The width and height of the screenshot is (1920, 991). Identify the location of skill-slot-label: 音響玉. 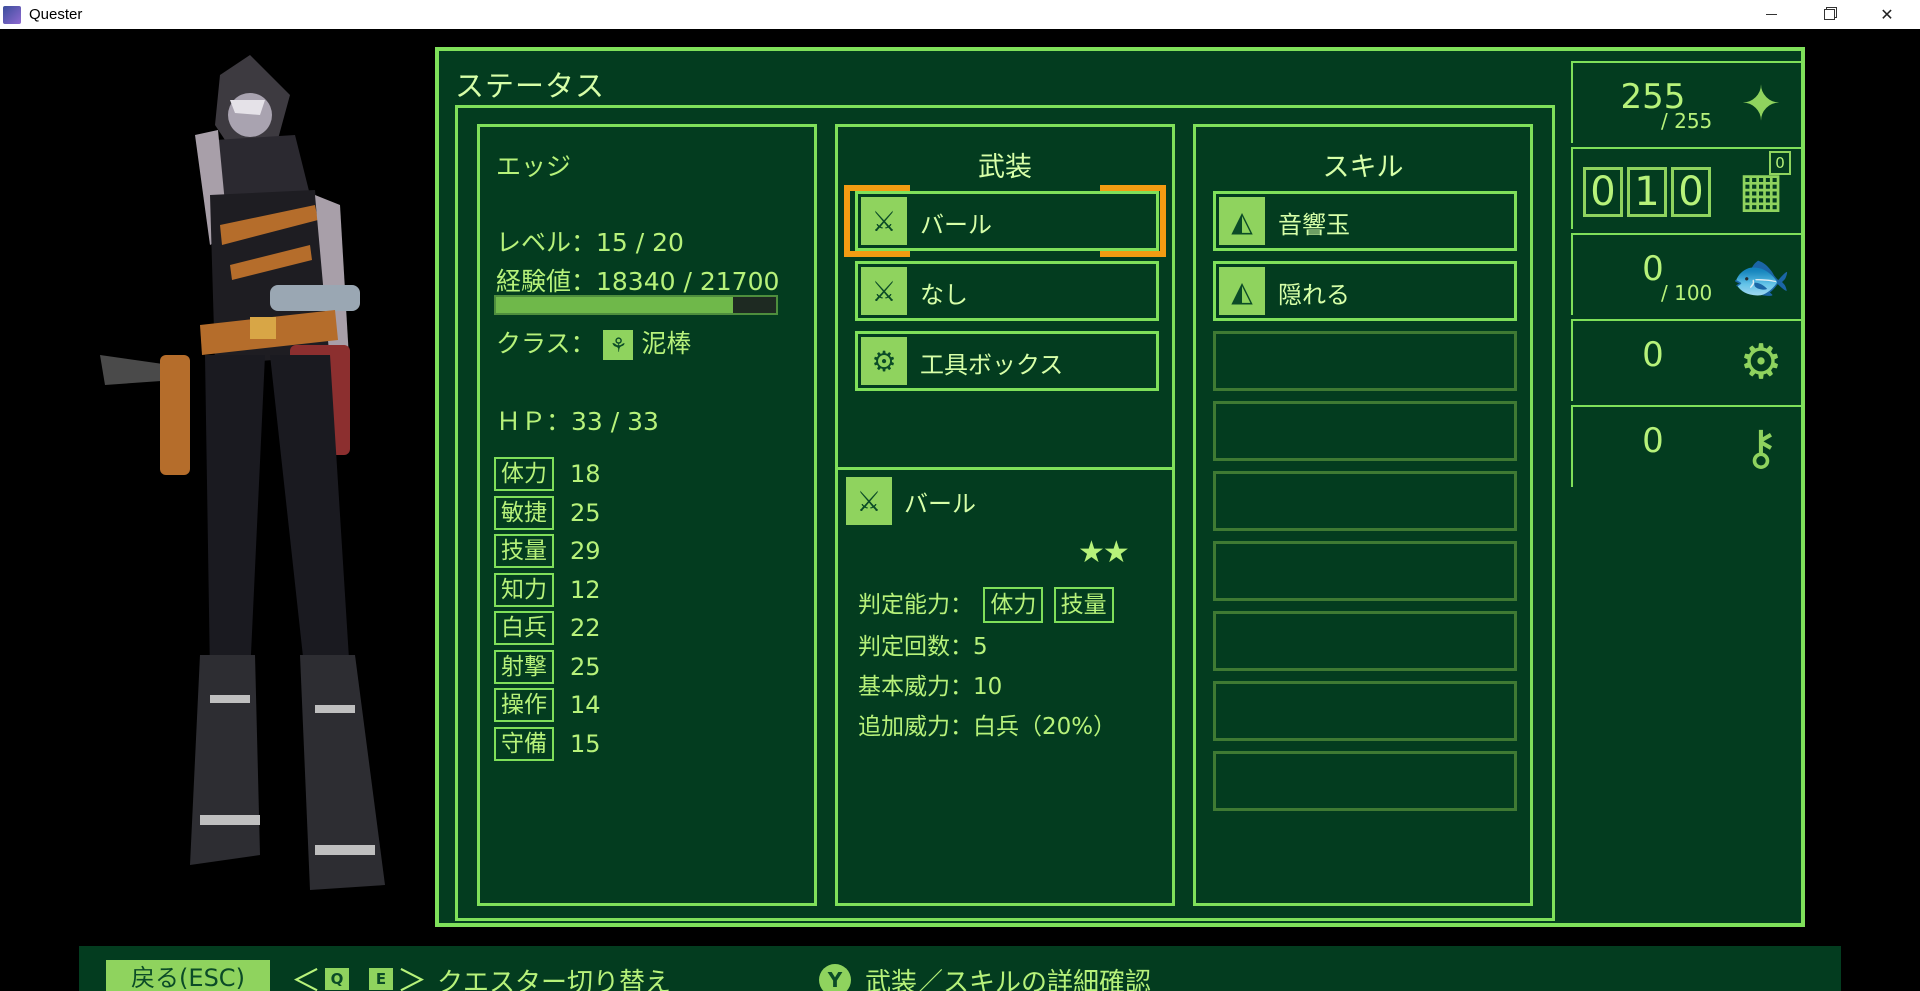
(1314, 225).